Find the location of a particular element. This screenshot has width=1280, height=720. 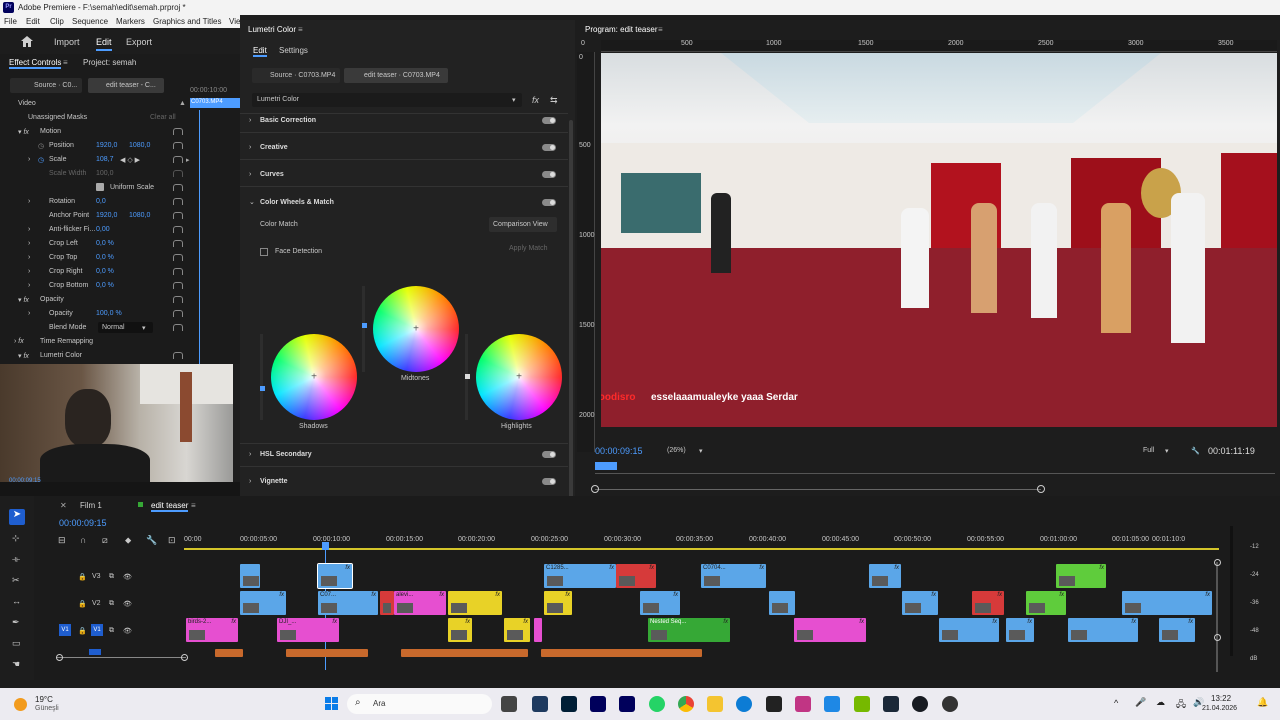

media-encoder-icon is located at coordinates (627, 704).